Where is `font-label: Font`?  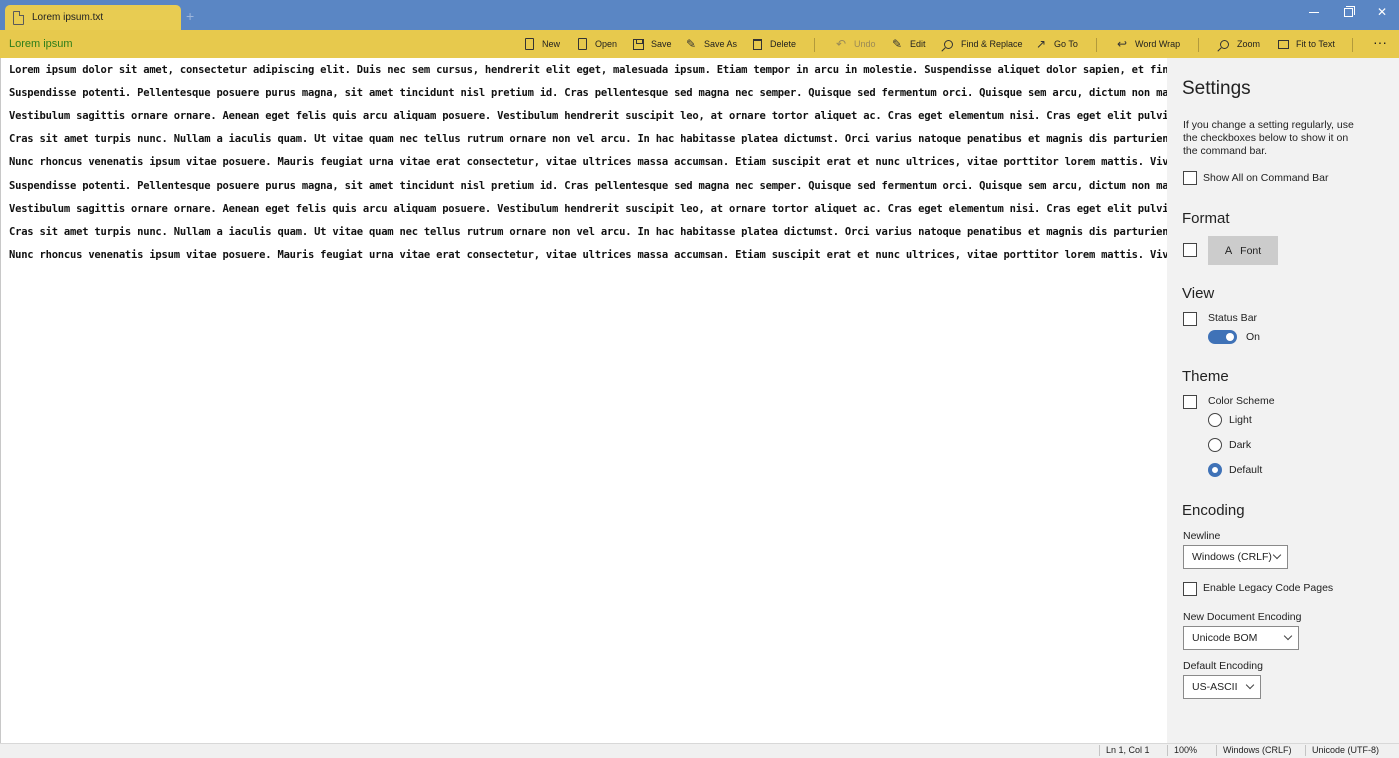 font-label: Font is located at coordinates (1251, 250).